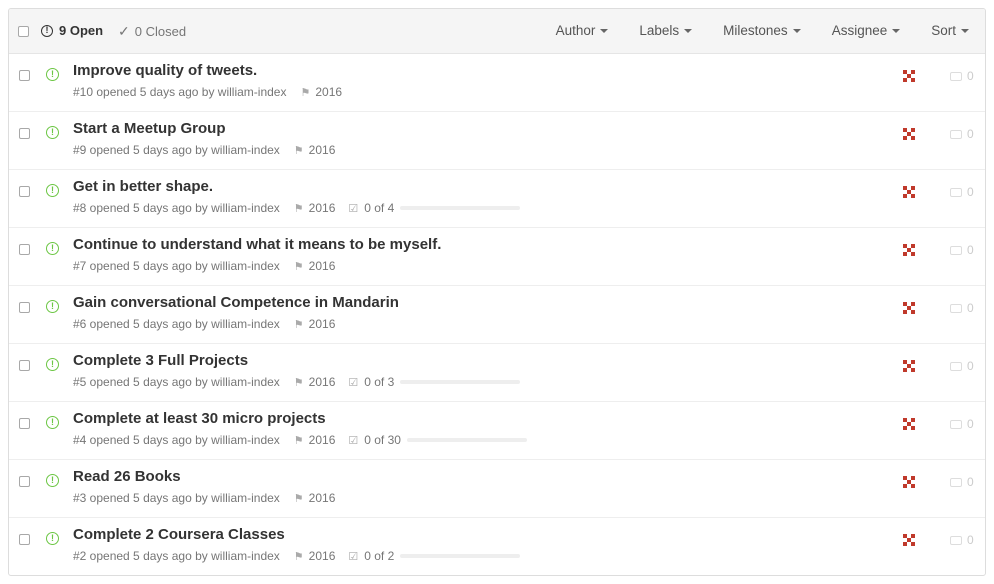 This screenshot has width=994, height=584. I want to click on filter-author: Author, so click(582, 30).